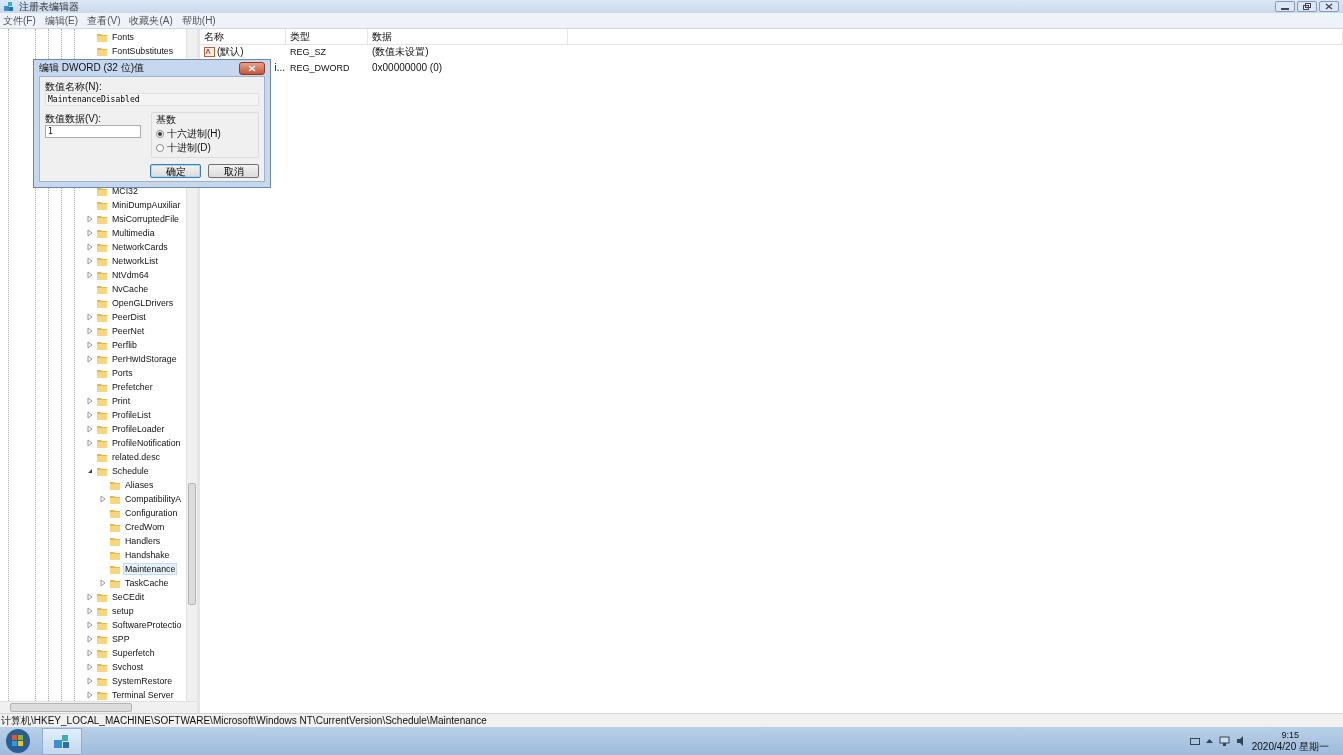 This screenshot has width=1343, height=755. I want to click on cancel-button: 取消, so click(233, 171).